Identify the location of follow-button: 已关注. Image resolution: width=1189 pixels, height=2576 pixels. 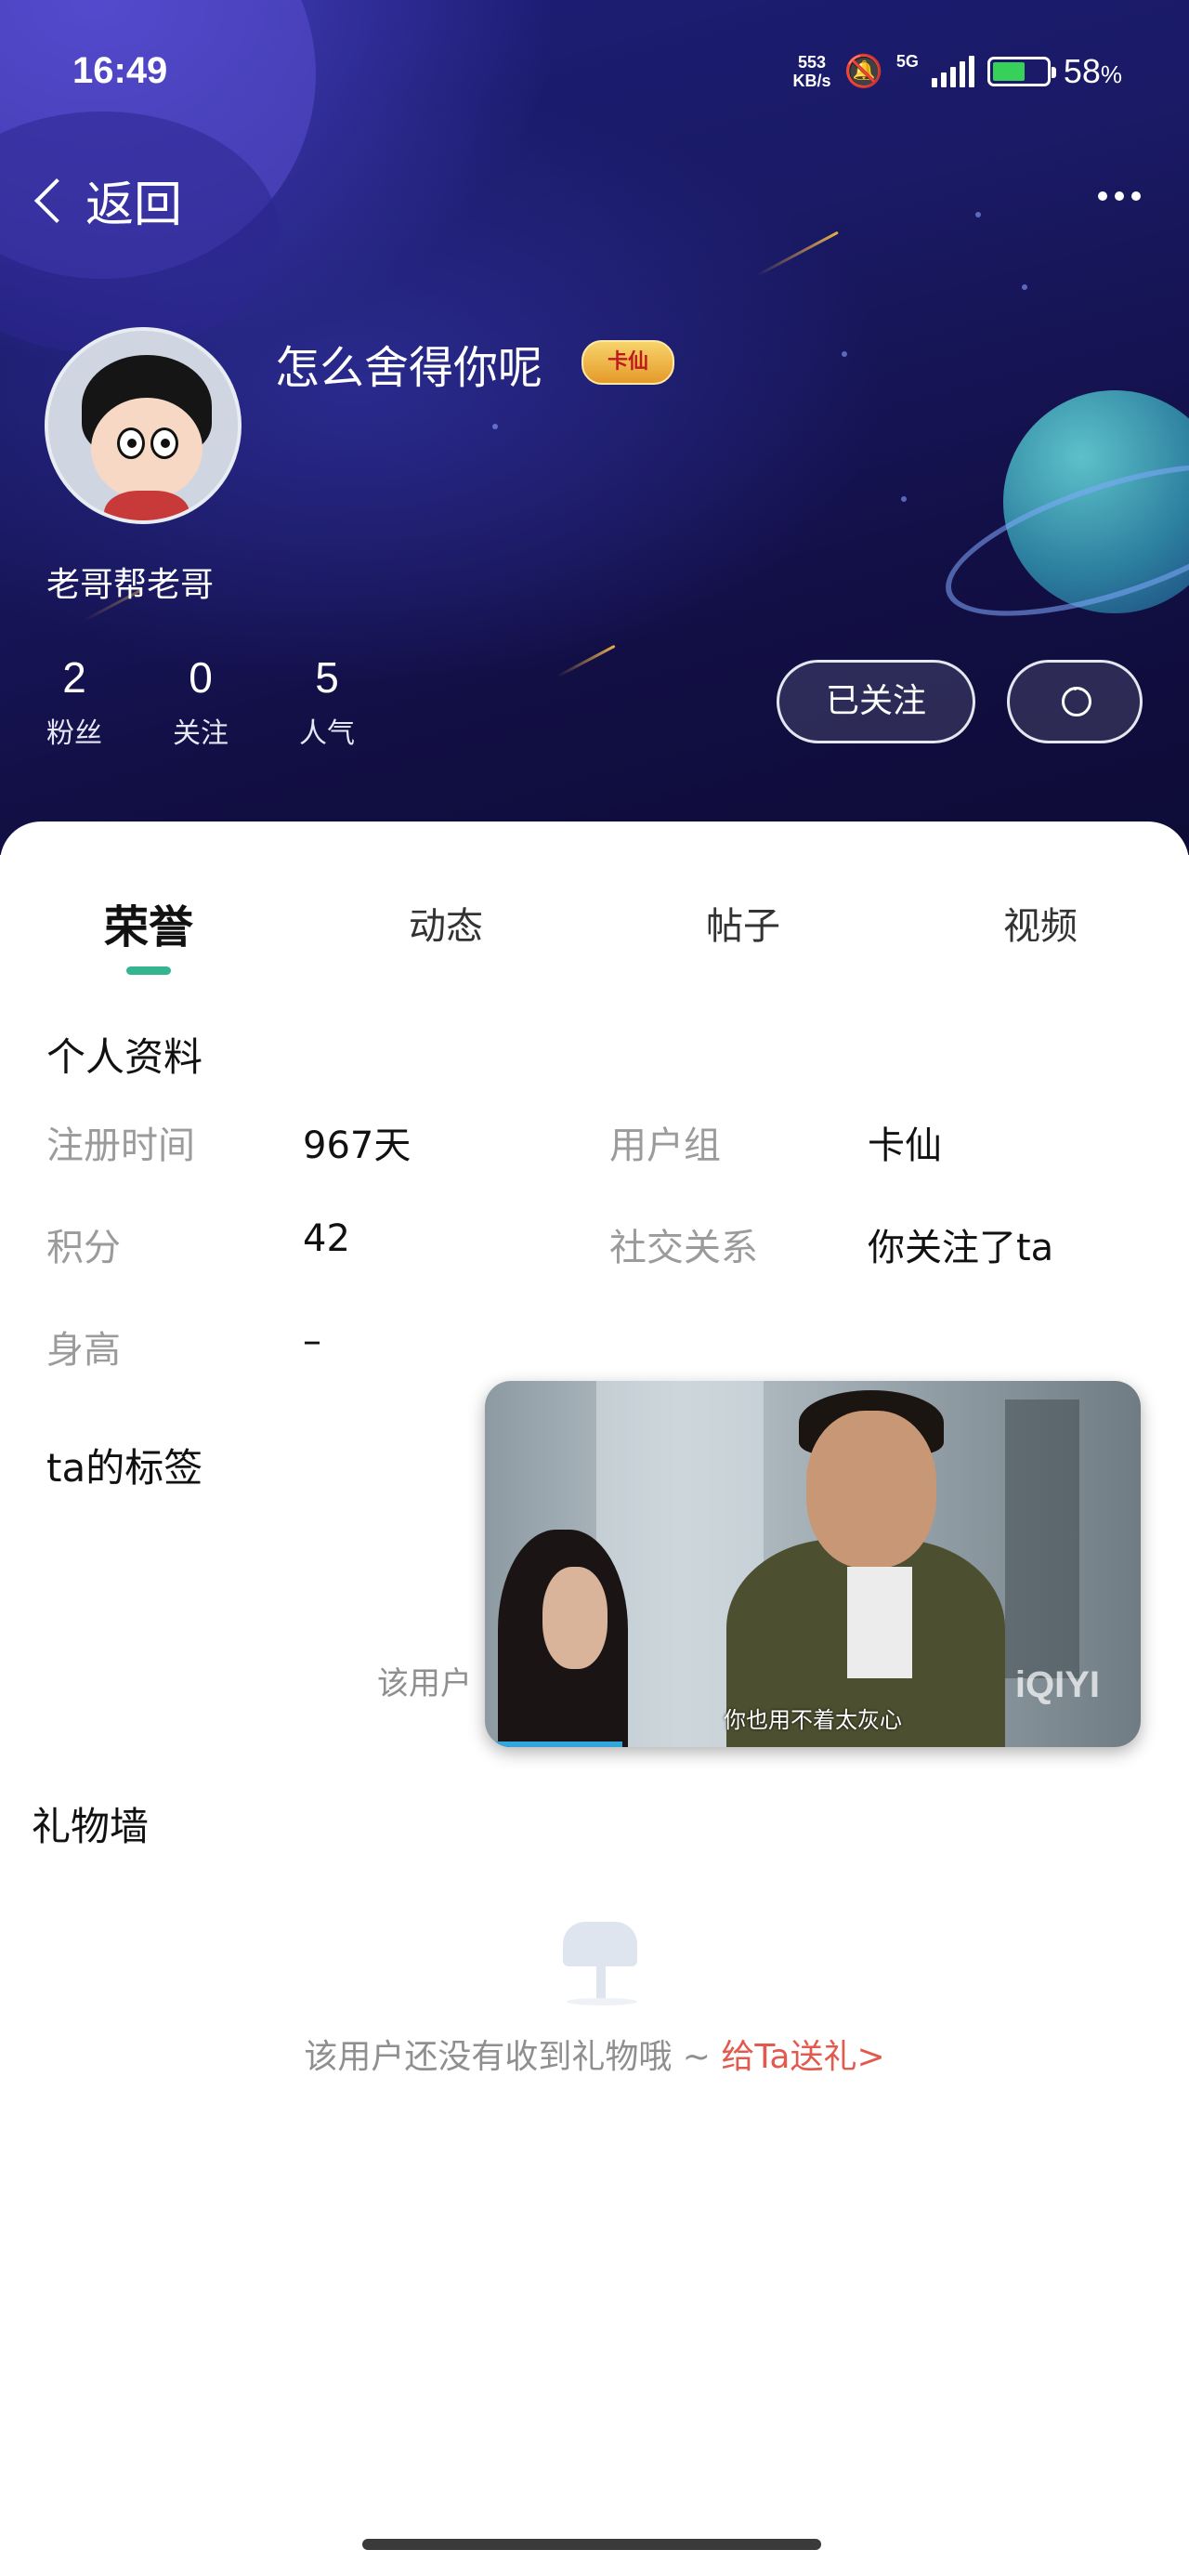
(876, 701).